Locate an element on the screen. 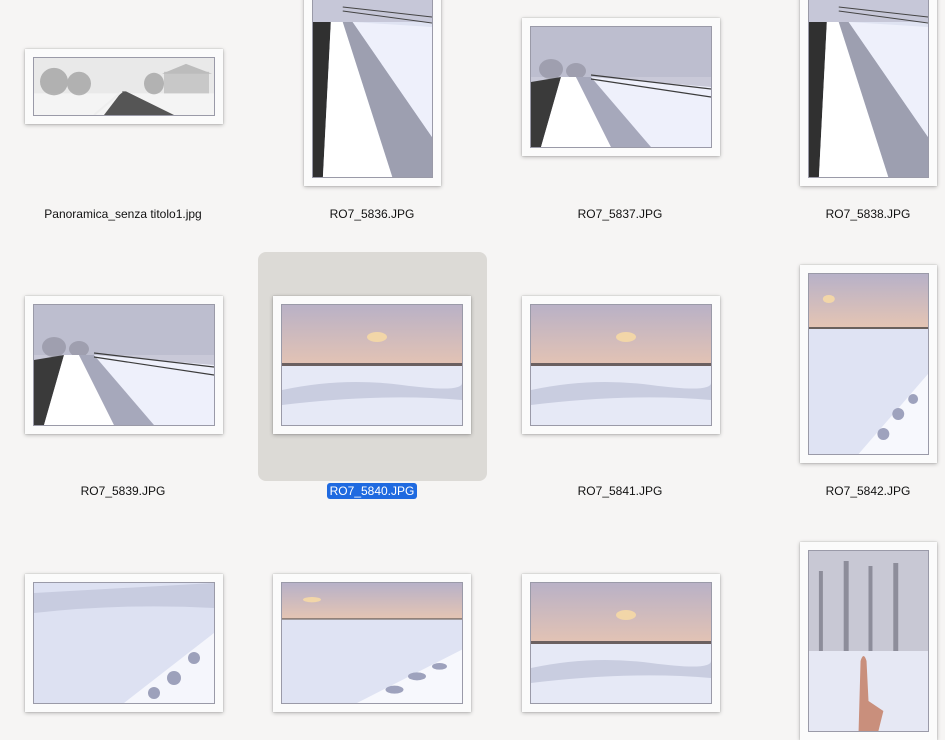 The width and height of the screenshot is (945, 740). thumbnail-panoramica is located at coordinates (124, 86).